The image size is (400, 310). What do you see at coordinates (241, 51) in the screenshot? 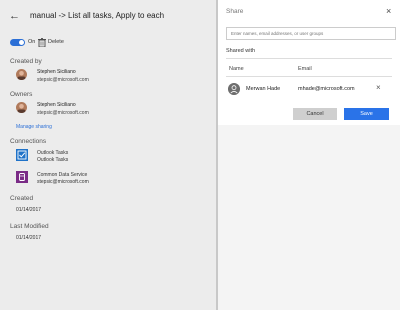
I see `shared-with-heading: Shared with` at bounding box center [241, 51].